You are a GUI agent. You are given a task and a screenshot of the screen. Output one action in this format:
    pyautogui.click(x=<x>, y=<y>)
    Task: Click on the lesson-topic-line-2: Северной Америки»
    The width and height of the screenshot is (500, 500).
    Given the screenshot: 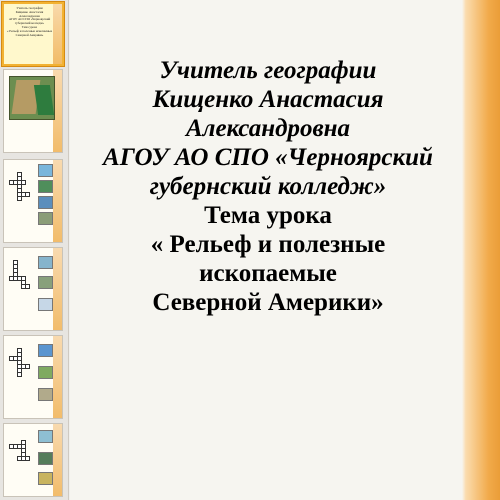 What is the action you would take?
    pyautogui.click(x=268, y=302)
    